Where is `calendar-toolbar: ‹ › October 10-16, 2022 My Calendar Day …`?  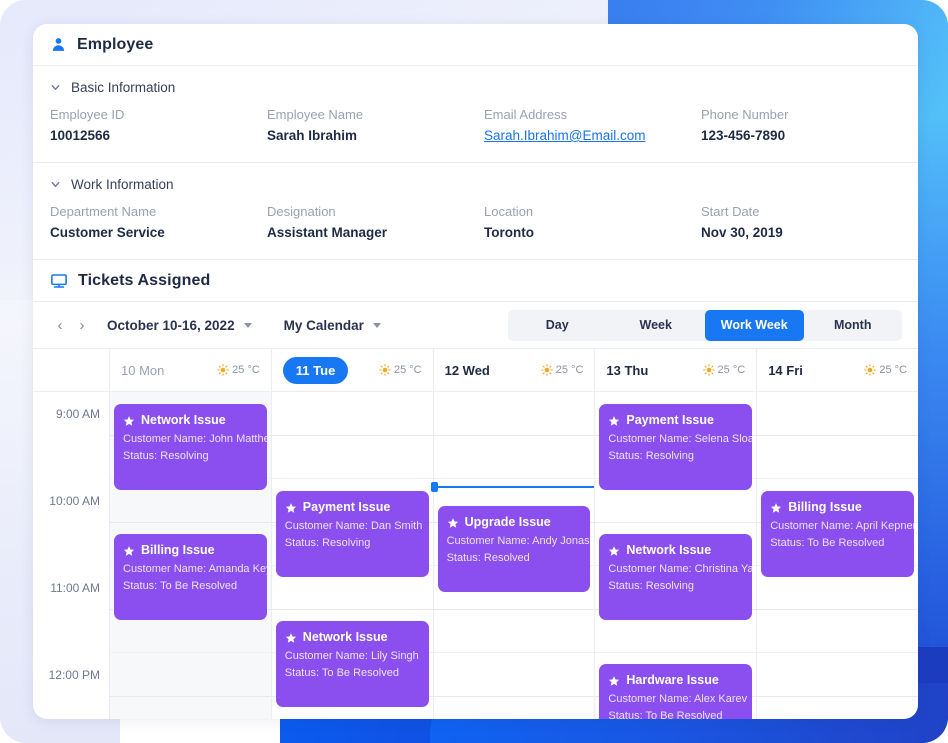 calendar-toolbar: ‹ › October 10-16, 2022 My Calendar Day … is located at coordinates (475, 325).